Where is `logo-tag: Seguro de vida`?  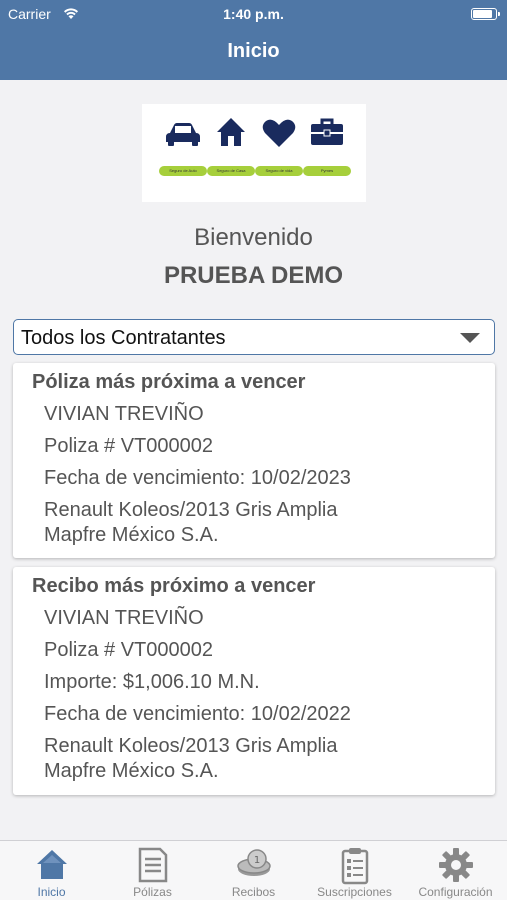 logo-tag: Seguro de vida is located at coordinates (279, 171).